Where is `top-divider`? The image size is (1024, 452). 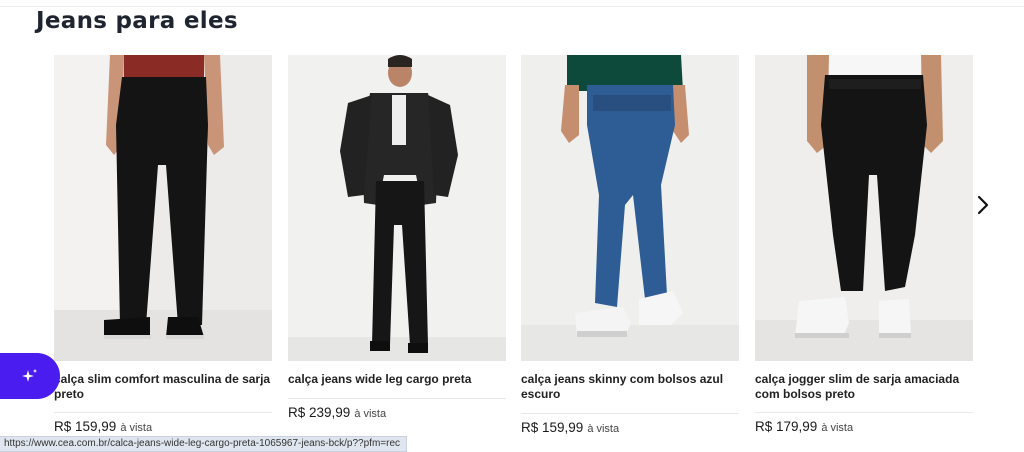 top-divider is located at coordinates (512, 6).